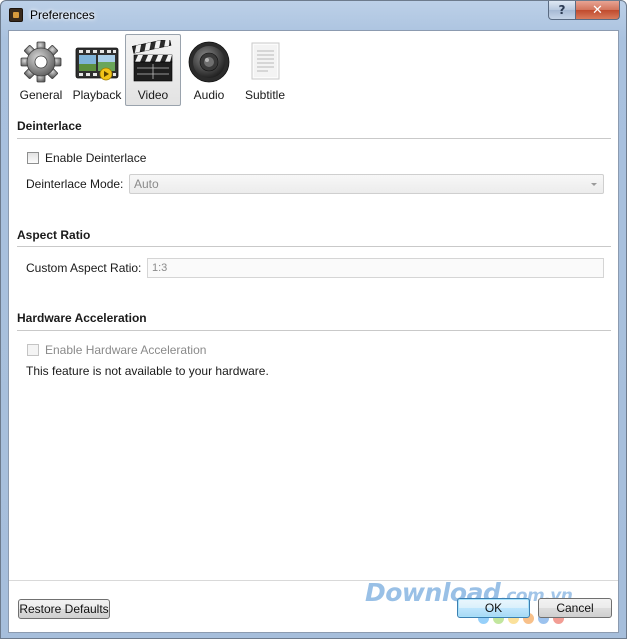 The image size is (629, 641). Describe the element at coordinates (152, 61) in the screenshot. I see `clapperboard-icon` at that location.